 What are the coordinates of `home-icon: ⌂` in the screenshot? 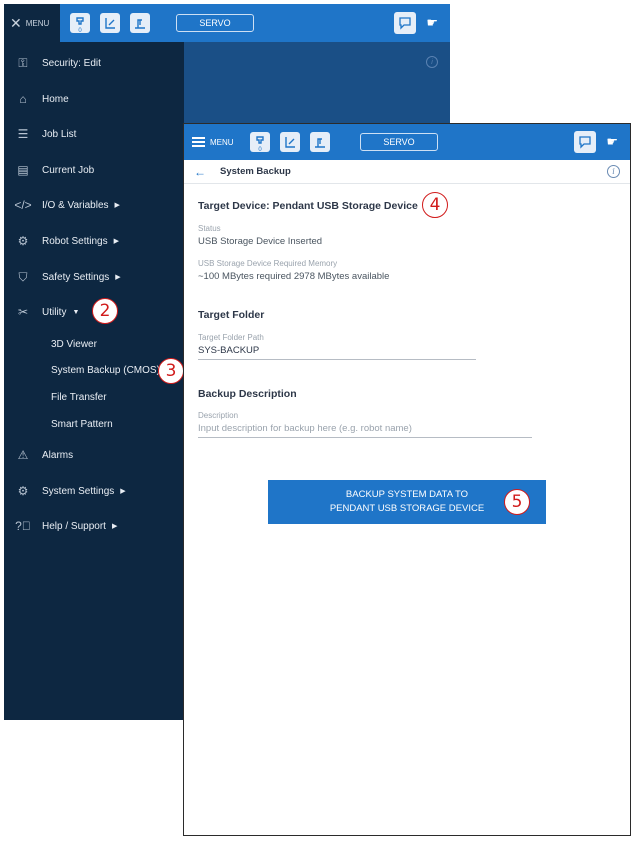 It's located at (23, 99).